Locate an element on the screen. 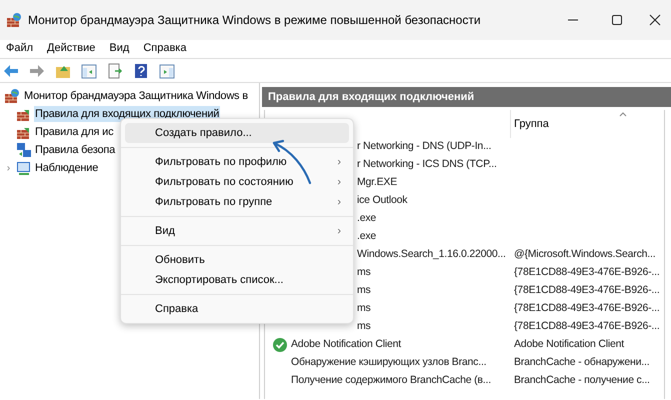  menu-entry: Фильтровать по группе › is located at coordinates (237, 202).